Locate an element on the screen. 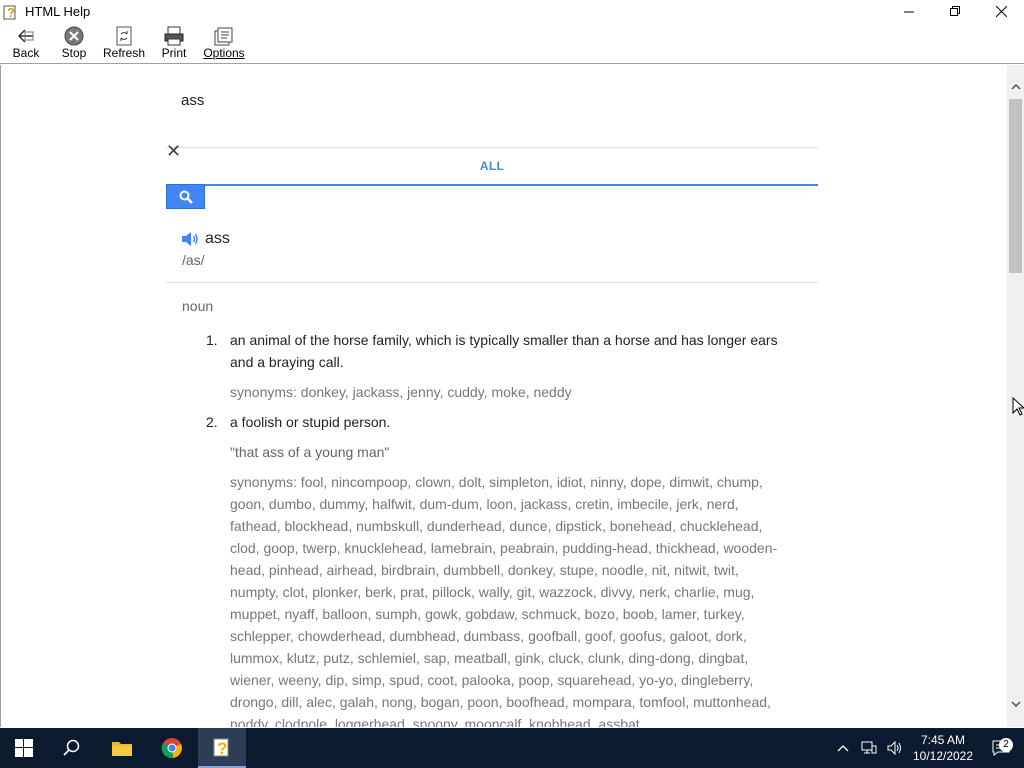 The image size is (1024, 768). scrollbar-thumb is located at coordinates (1015, 186).